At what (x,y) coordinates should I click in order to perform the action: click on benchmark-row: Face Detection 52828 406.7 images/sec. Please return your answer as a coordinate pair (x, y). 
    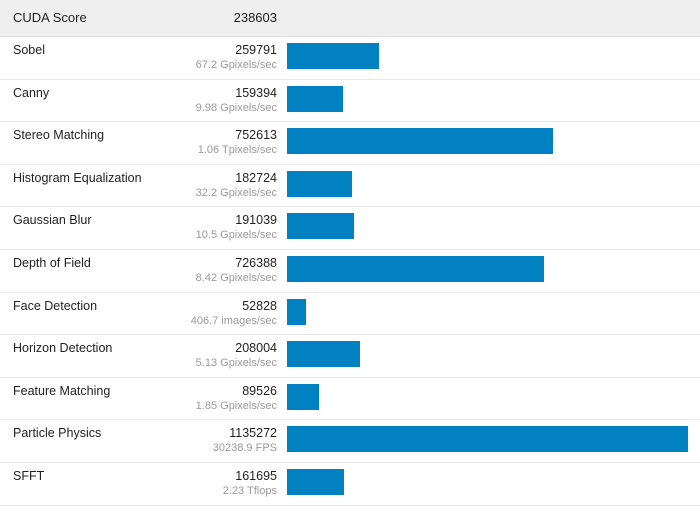
    Looking at the image, I should click on (350, 314).